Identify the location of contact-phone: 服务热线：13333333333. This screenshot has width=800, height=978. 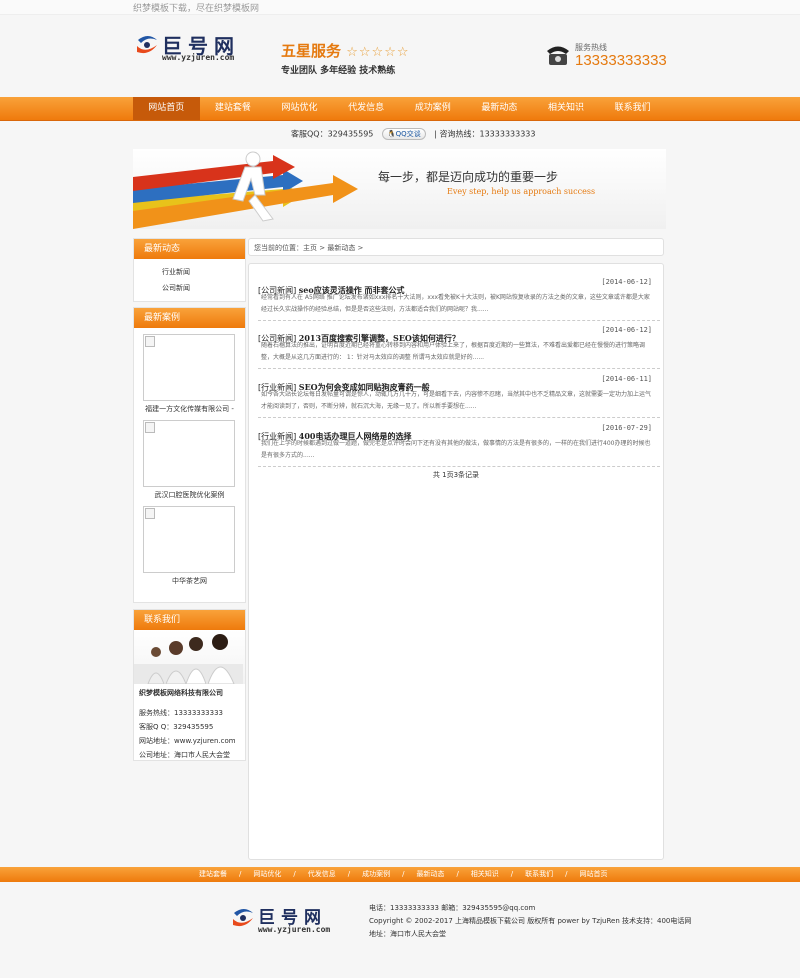
(181, 713).